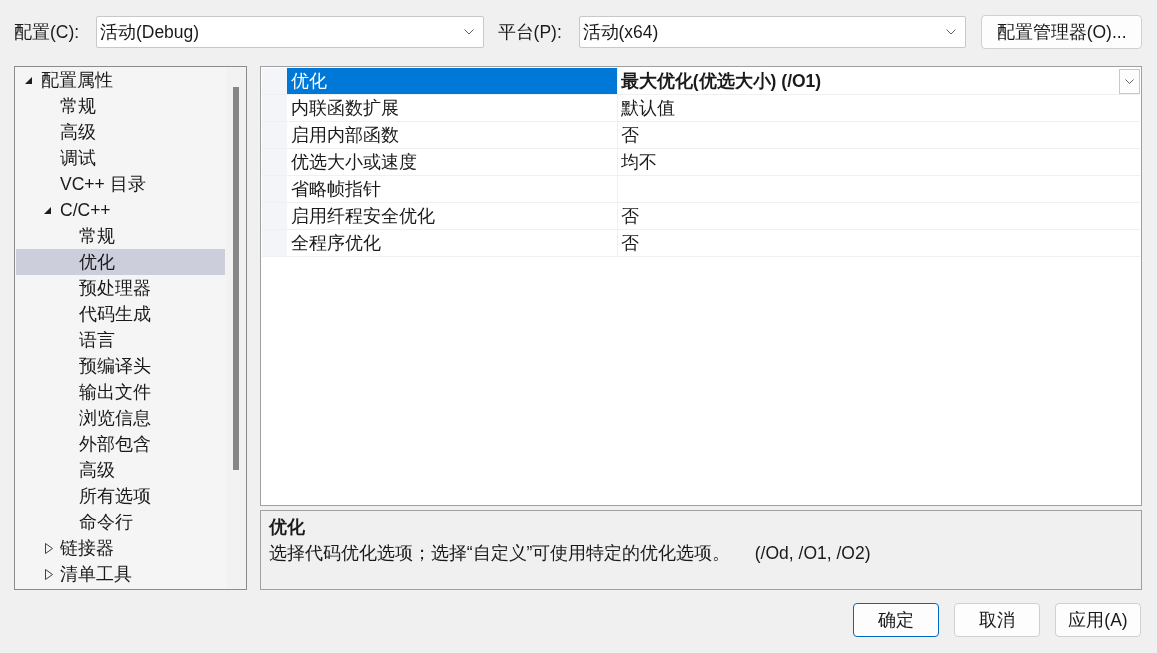 This screenshot has height=653, width=1157. I want to click on tree-item: 命令行, so click(120, 522).